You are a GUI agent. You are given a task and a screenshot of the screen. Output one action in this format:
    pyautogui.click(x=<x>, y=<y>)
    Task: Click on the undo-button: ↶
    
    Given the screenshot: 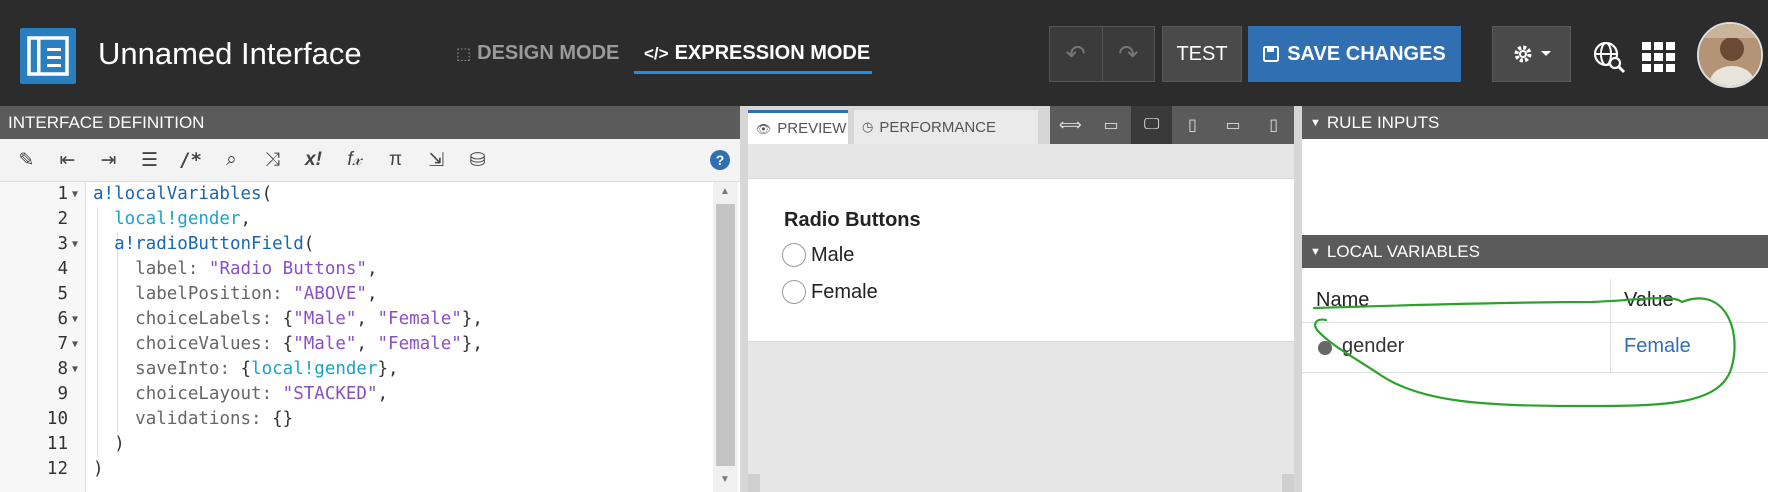 What is the action you would take?
    pyautogui.click(x=1076, y=54)
    